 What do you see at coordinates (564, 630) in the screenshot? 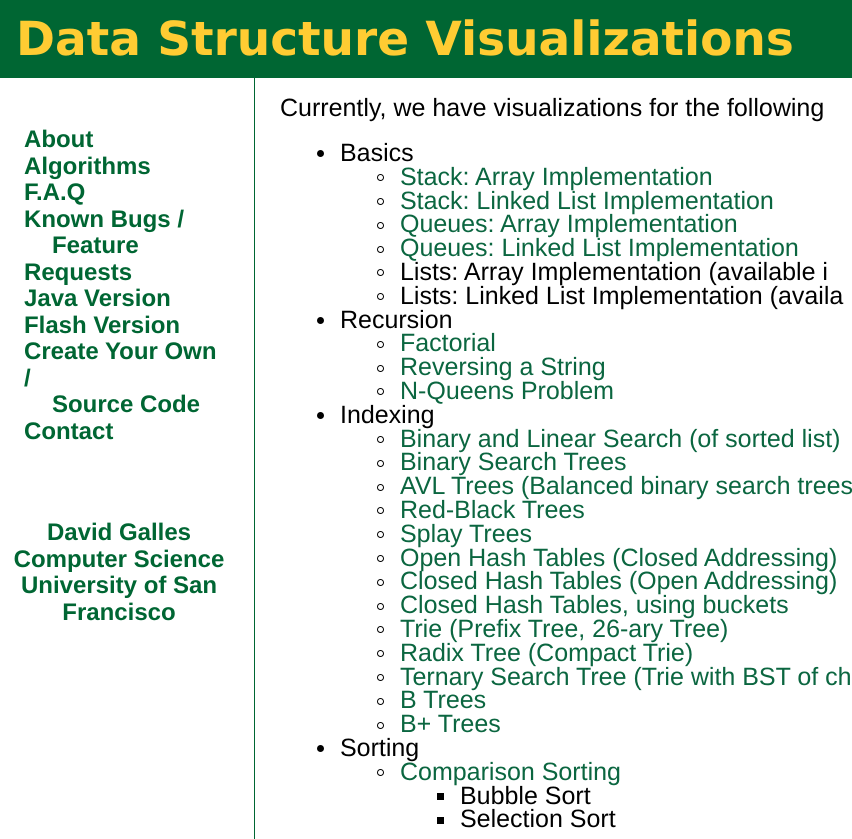
I see `visualization-link: Trie (Prefix Tree, 26-ary Tree)` at bounding box center [564, 630].